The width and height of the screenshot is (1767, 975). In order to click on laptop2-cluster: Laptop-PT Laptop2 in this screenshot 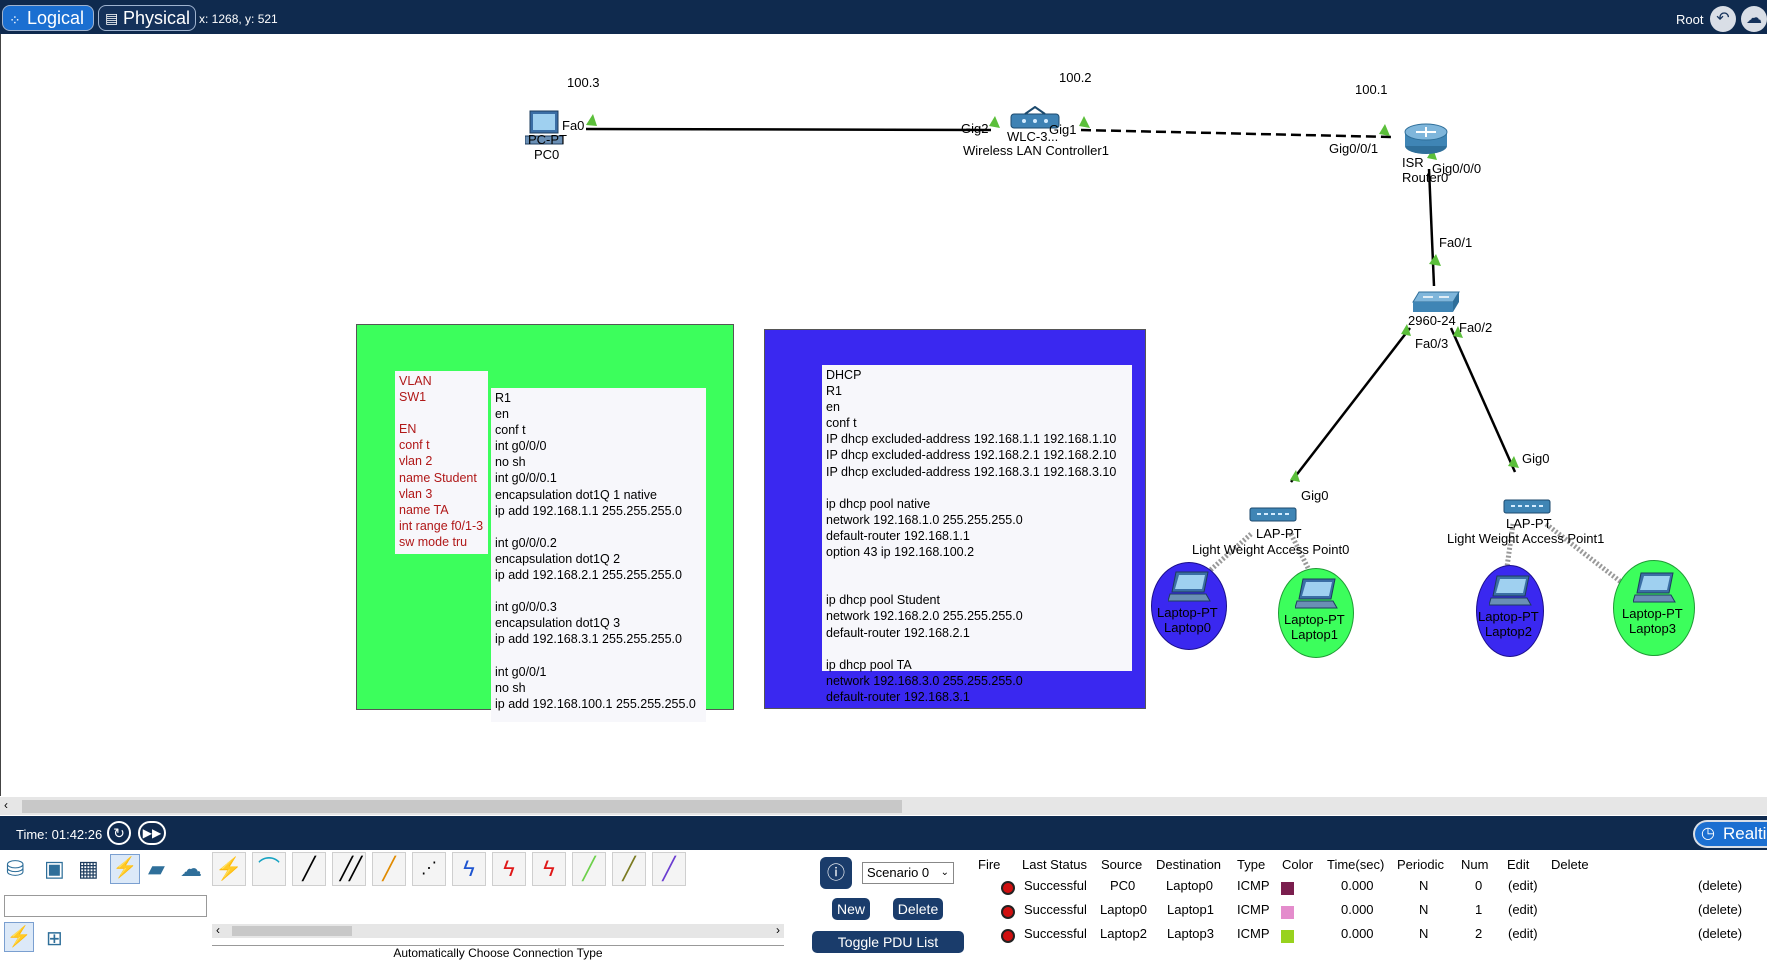, I will do `click(1510, 611)`.